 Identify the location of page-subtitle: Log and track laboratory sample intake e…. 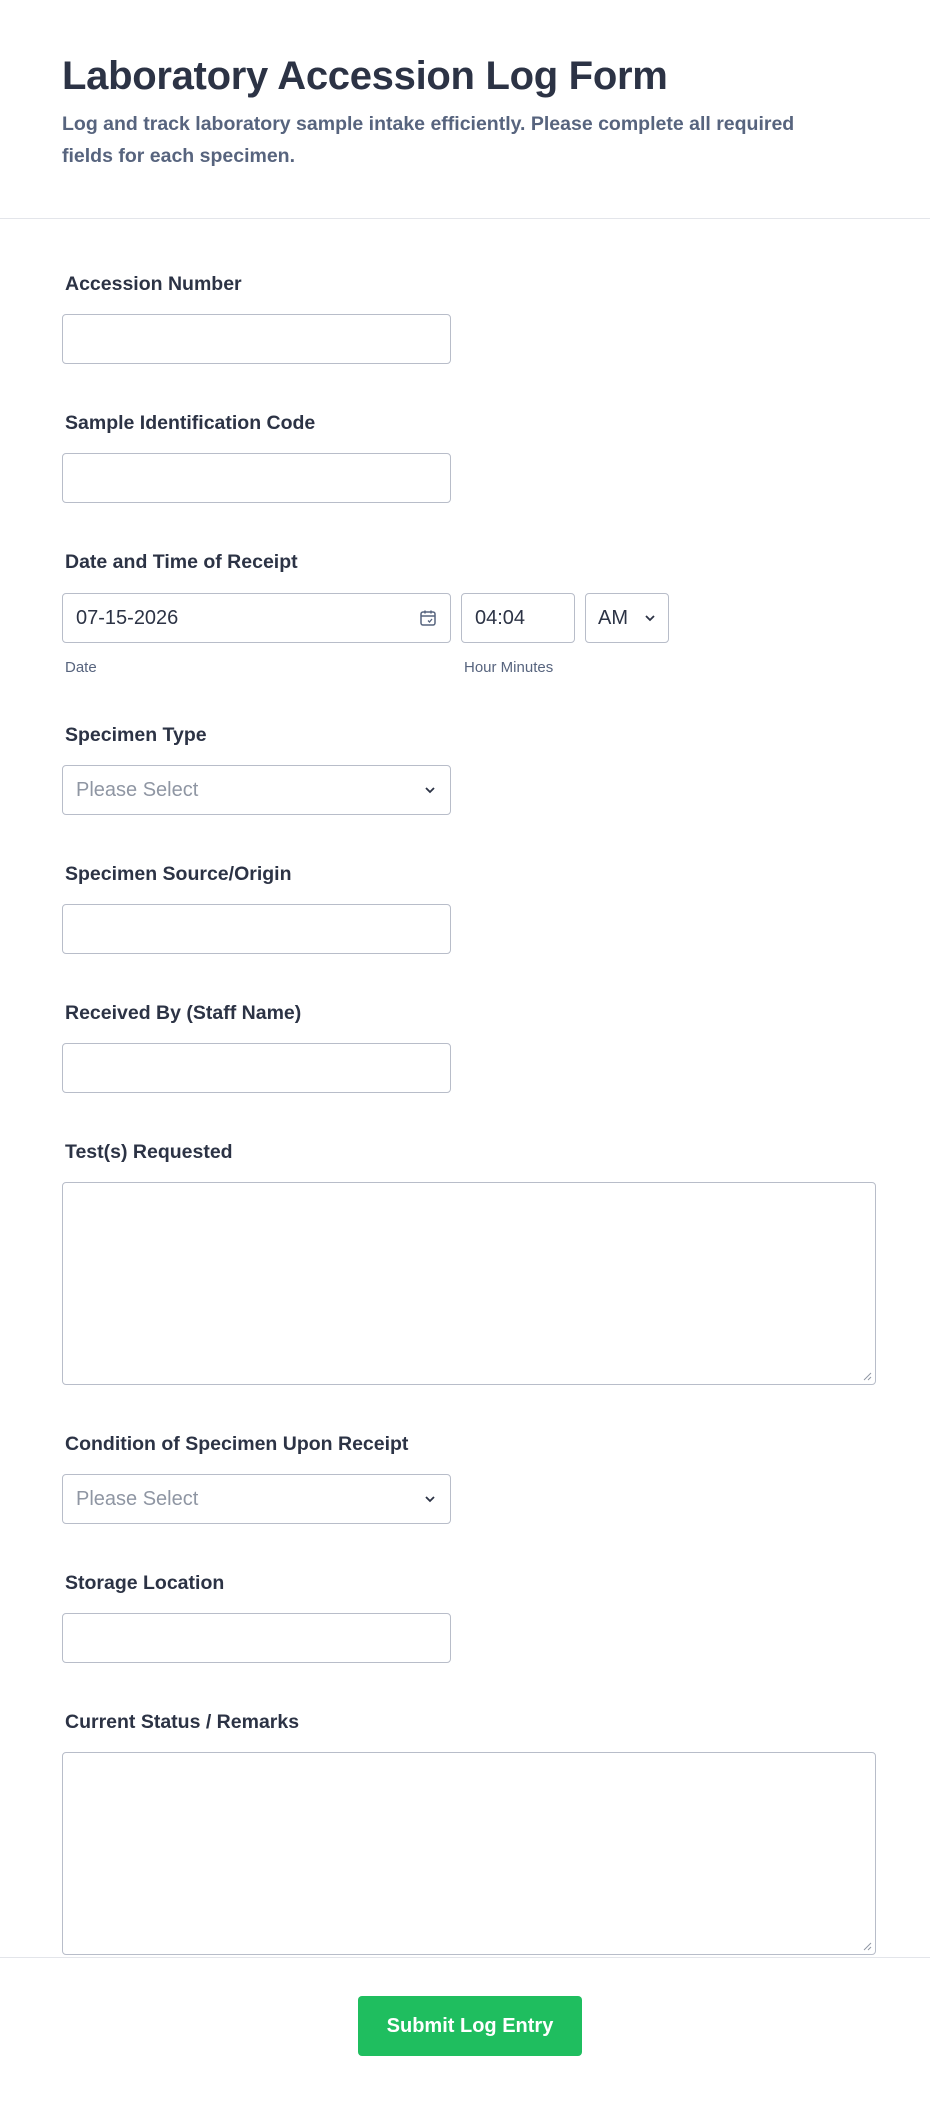
(428, 140).